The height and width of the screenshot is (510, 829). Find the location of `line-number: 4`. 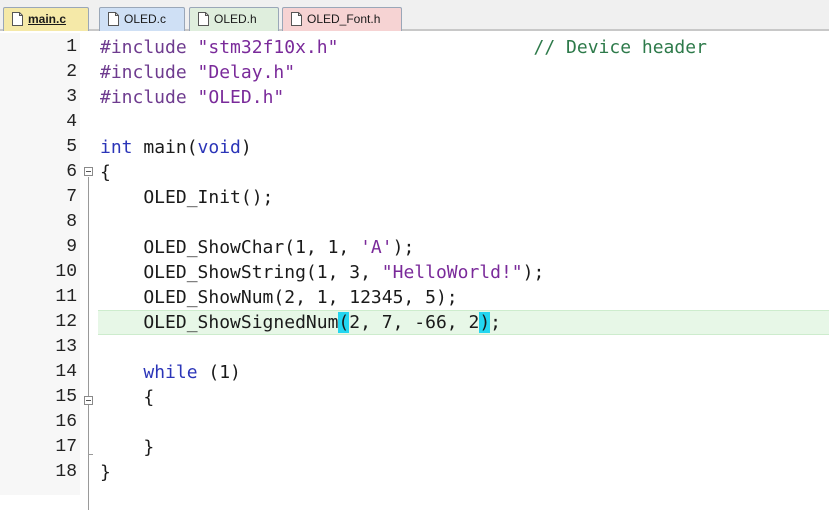

line-number: 4 is located at coordinates (71, 122).